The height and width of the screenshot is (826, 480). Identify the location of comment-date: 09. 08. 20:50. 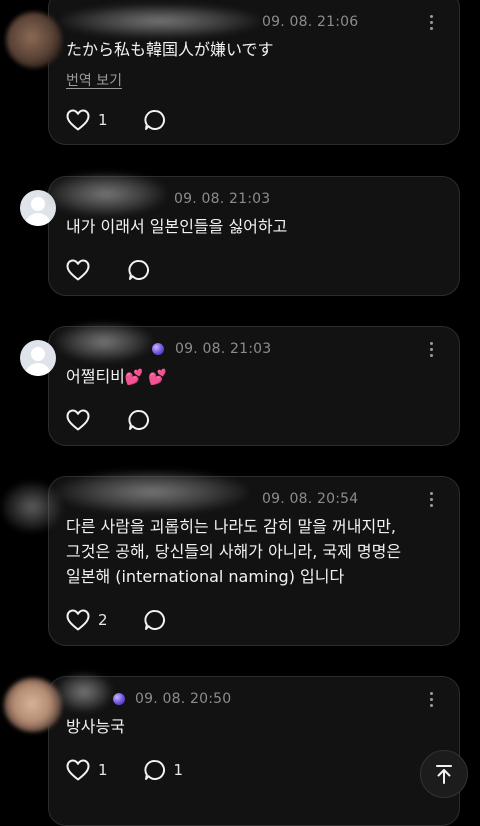
(183, 699).